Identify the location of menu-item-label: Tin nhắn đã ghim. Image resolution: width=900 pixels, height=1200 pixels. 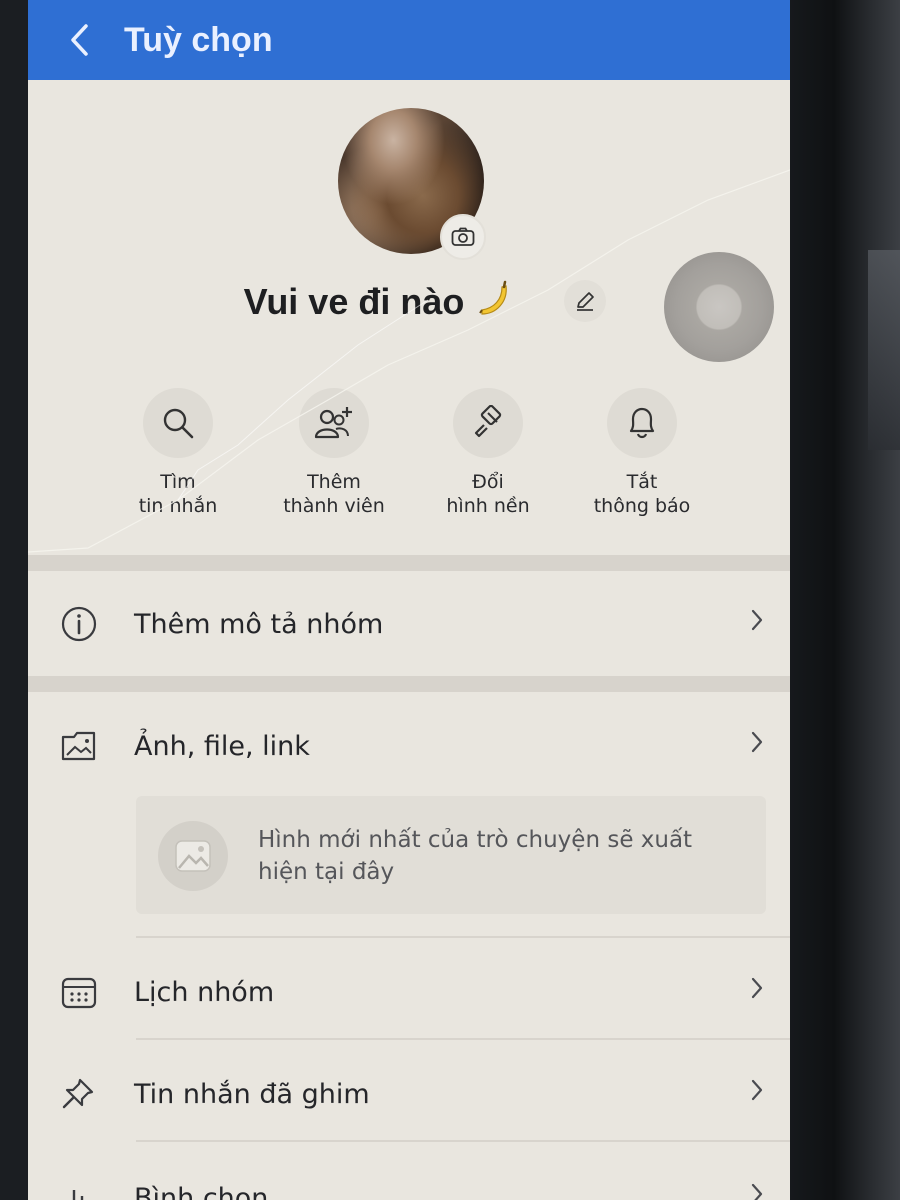
(252, 1094).